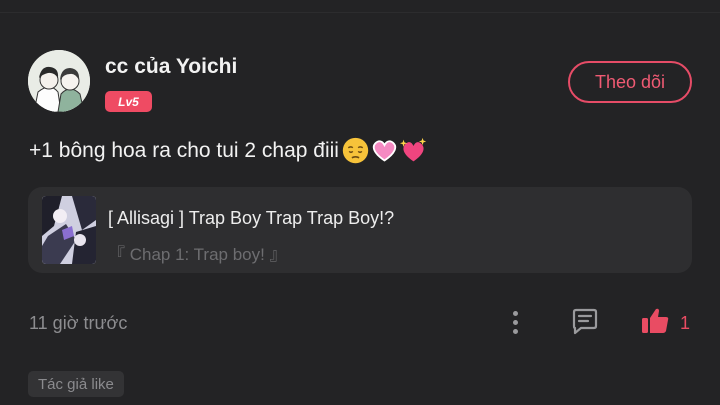 This screenshot has width=720, height=405. I want to click on comment-body: +1 bông hoa ra cho tui 2 chap điii, so click(228, 150).